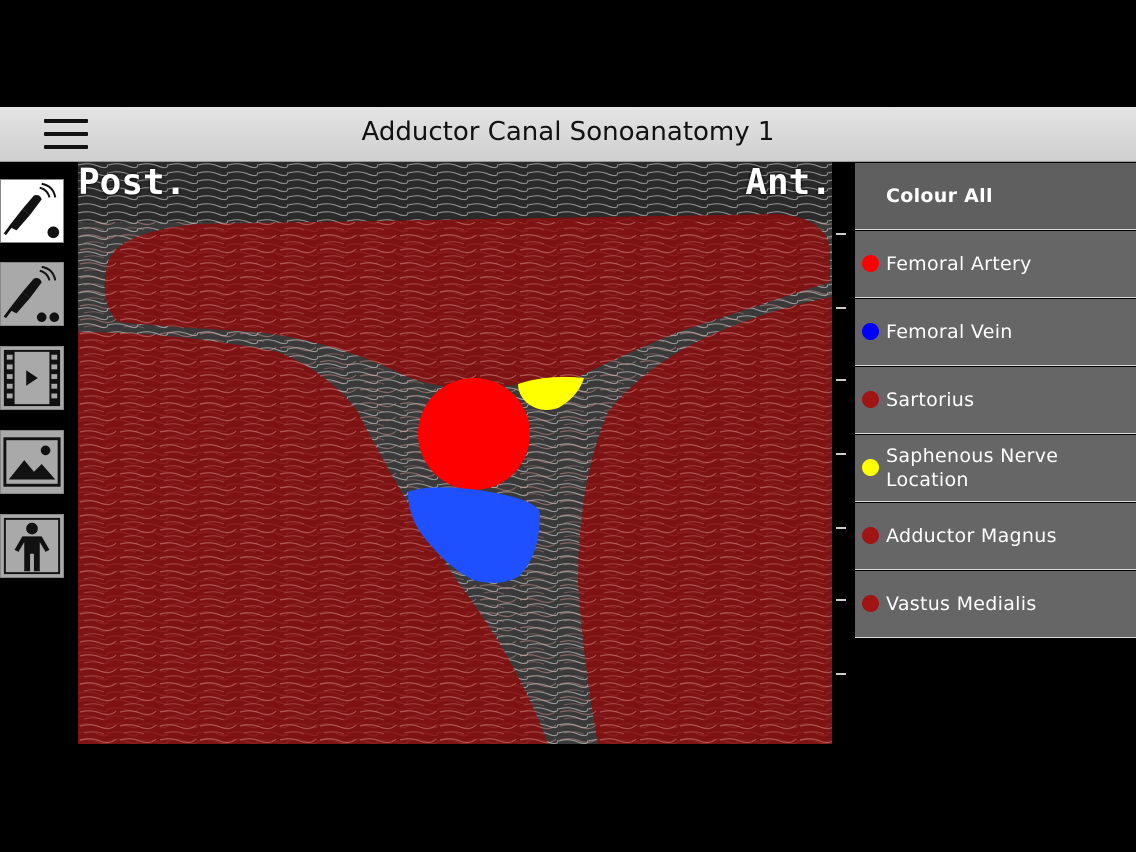  Describe the element at coordinates (995, 400) in the screenshot. I see `legend-item-sartorius: Sartorius` at that location.